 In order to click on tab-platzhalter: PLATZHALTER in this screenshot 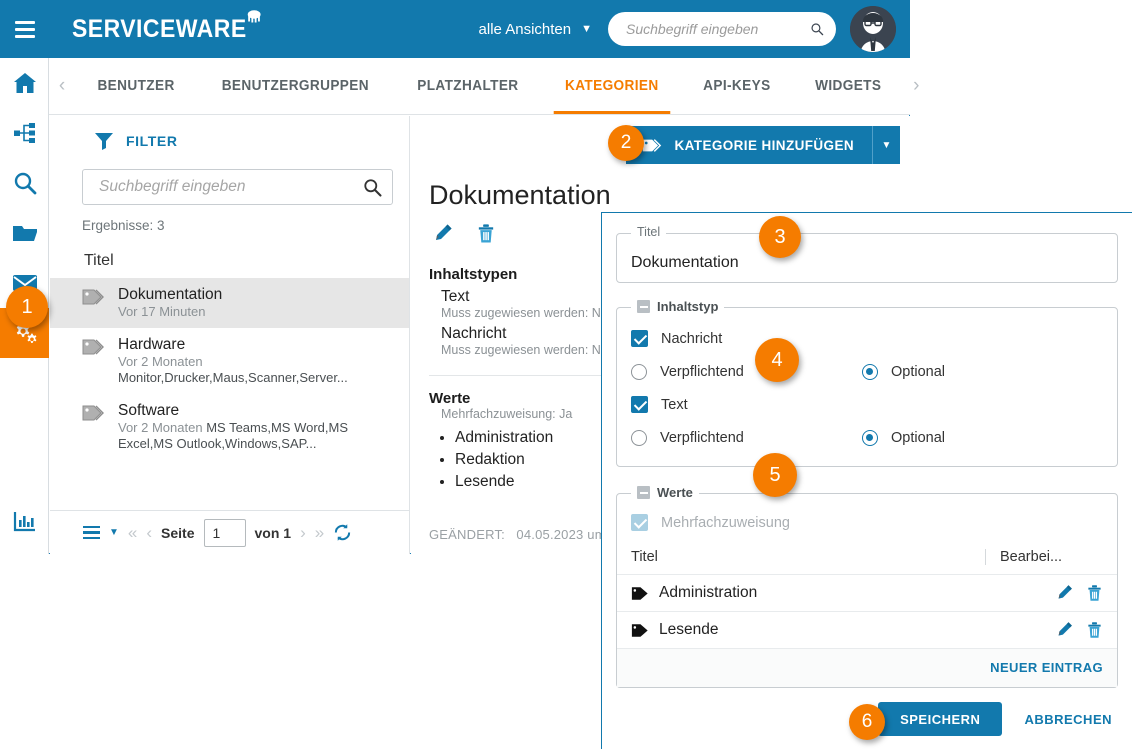, I will do `click(467, 86)`.